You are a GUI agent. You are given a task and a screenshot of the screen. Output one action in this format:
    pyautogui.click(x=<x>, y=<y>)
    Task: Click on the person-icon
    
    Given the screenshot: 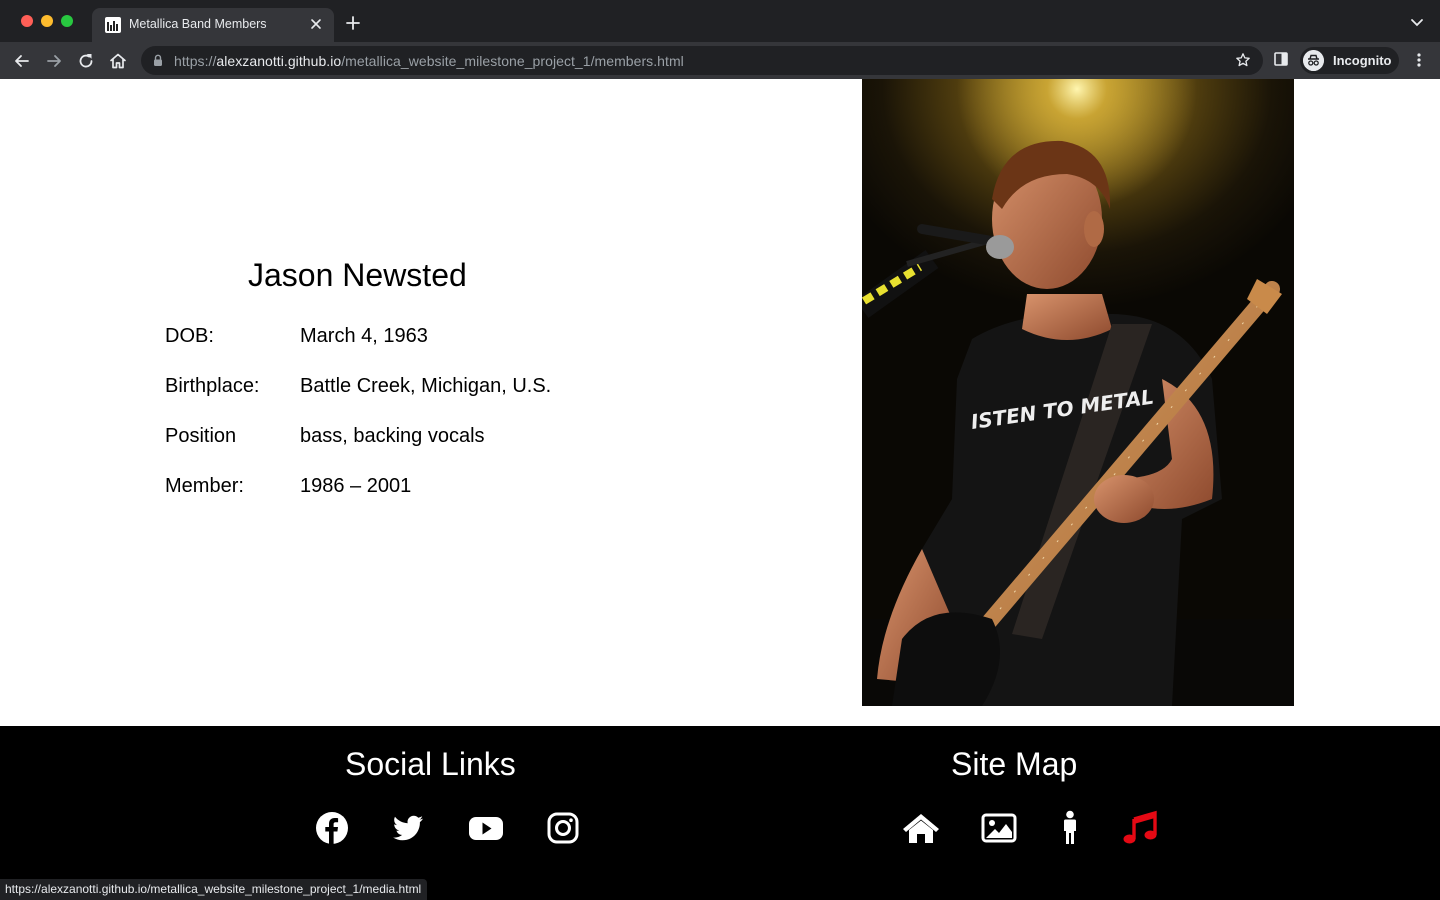 What is the action you would take?
    pyautogui.click(x=1070, y=828)
    